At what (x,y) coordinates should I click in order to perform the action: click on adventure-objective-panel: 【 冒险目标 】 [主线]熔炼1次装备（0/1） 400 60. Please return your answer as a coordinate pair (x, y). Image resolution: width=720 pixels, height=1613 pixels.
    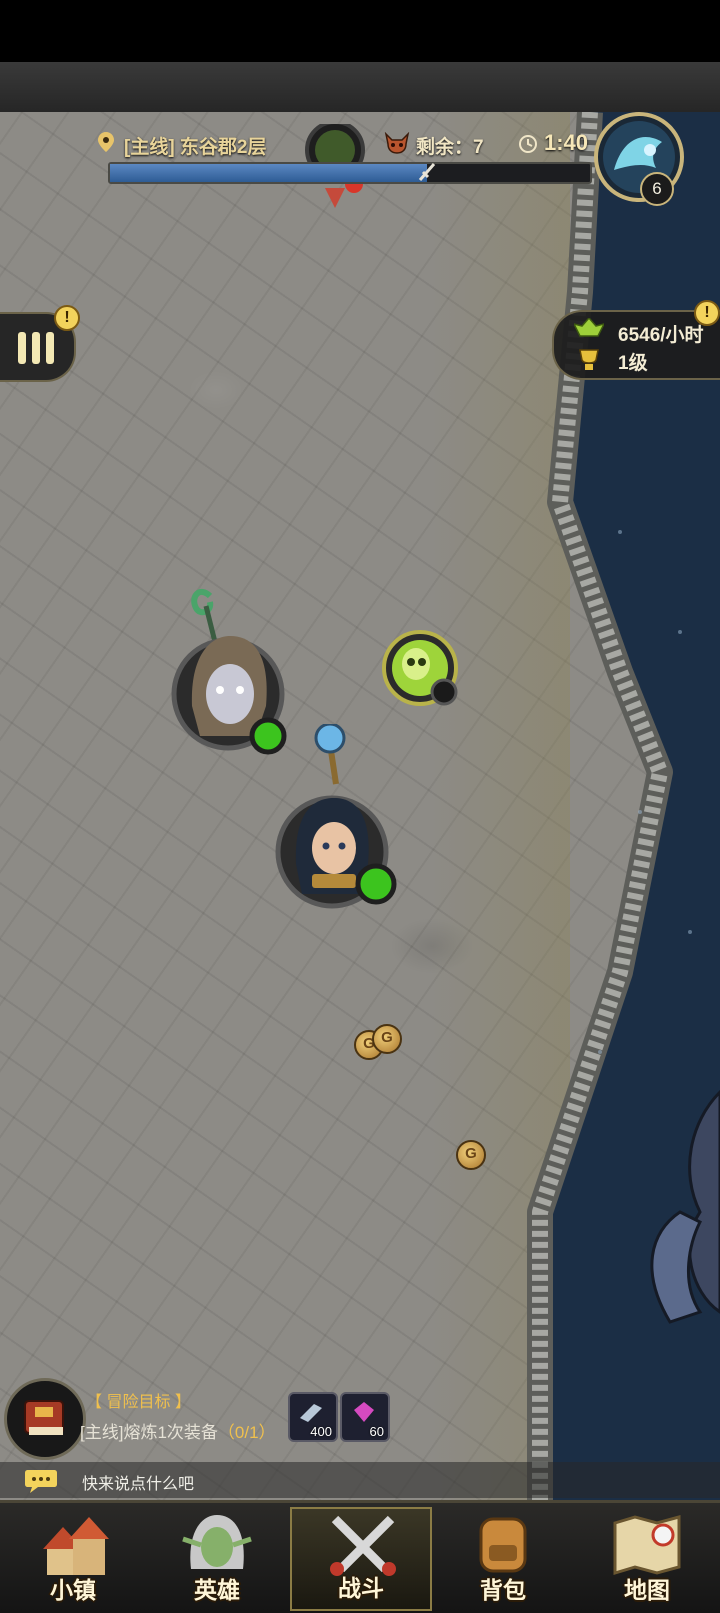
    Looking at the image, I should click on (360, 1420).